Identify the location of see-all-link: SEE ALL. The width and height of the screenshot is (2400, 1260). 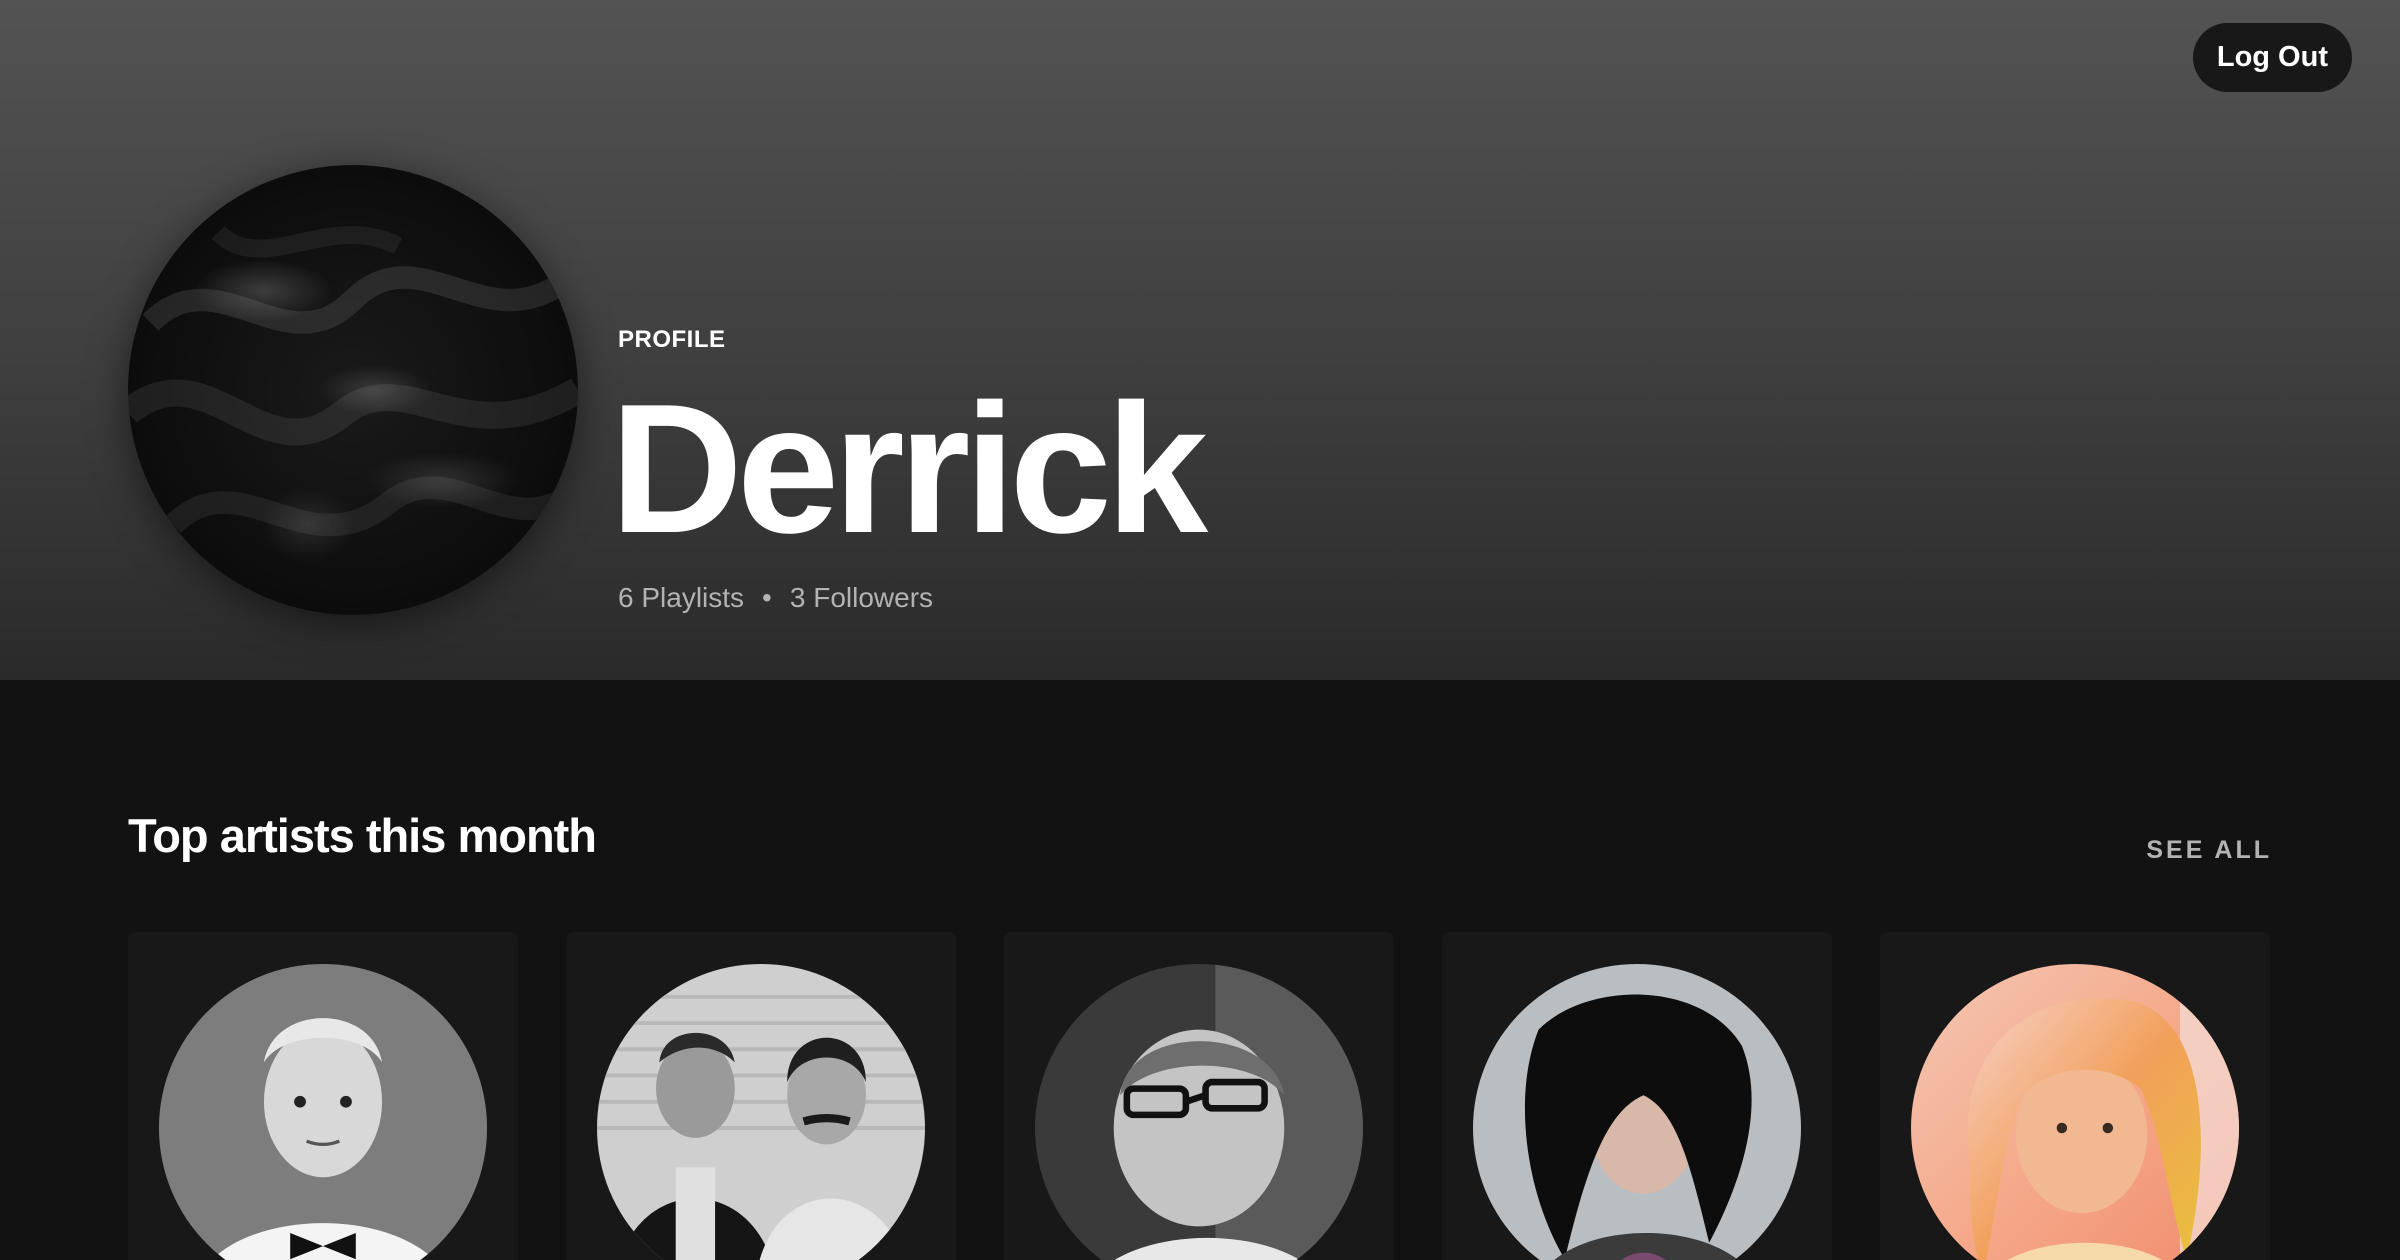
(2209, 850).